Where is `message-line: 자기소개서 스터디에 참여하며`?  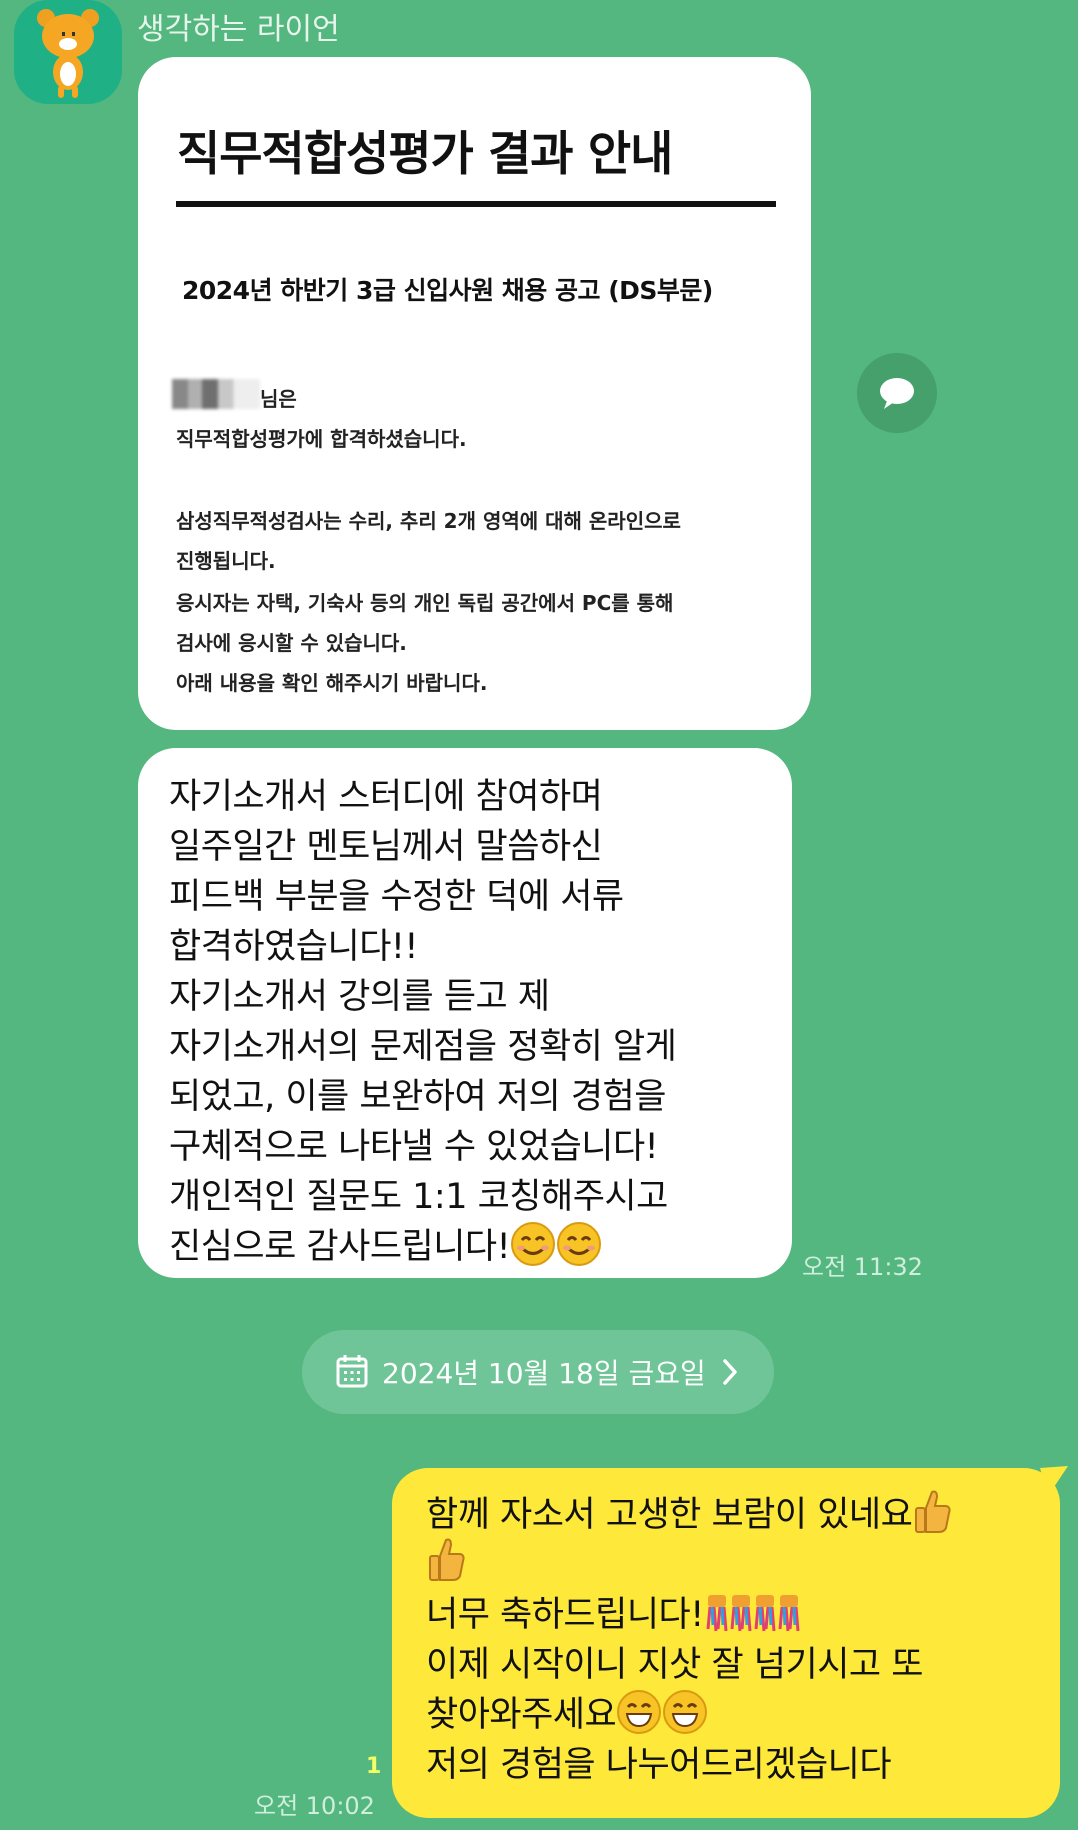
message-line: 자기소개서 스터디에 참여하며 is located at coordinates (386, 797).